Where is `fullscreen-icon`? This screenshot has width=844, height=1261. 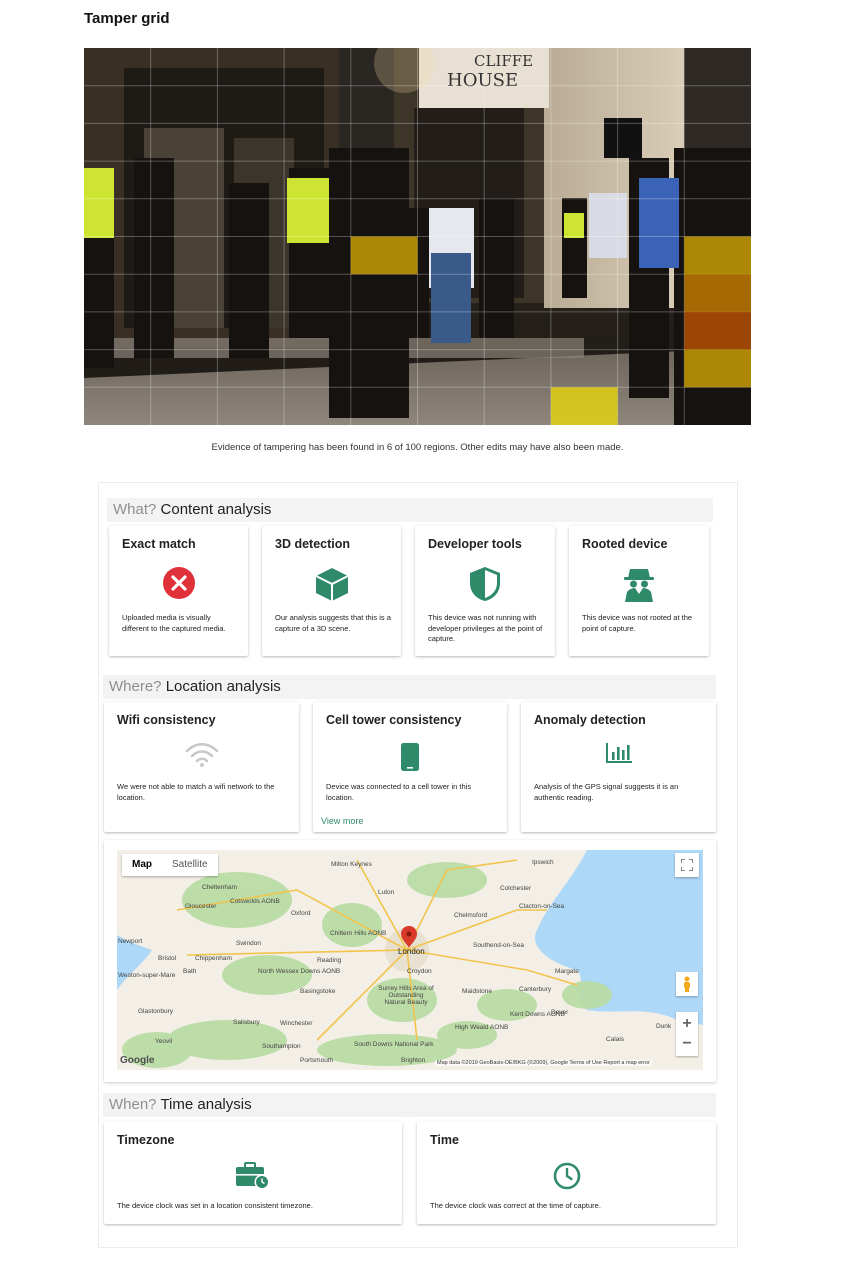 fullscreen-icon is located at coordinates (687, 865).